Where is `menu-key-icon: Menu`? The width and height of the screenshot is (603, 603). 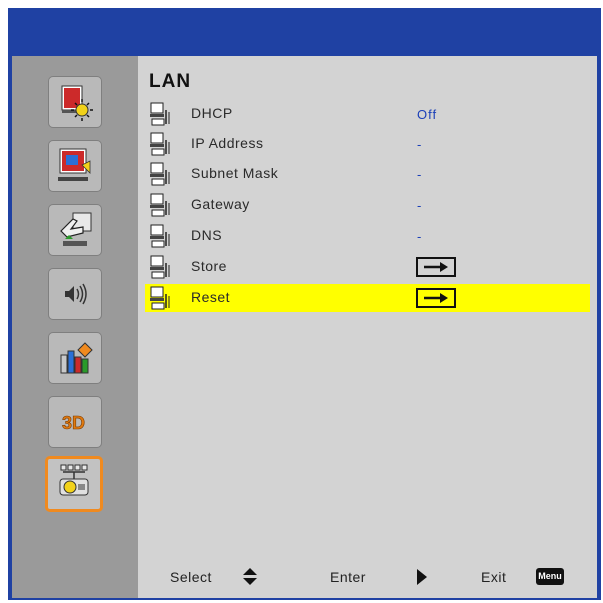
menu-key-icon: Menu is located at coordinates (550, 576).